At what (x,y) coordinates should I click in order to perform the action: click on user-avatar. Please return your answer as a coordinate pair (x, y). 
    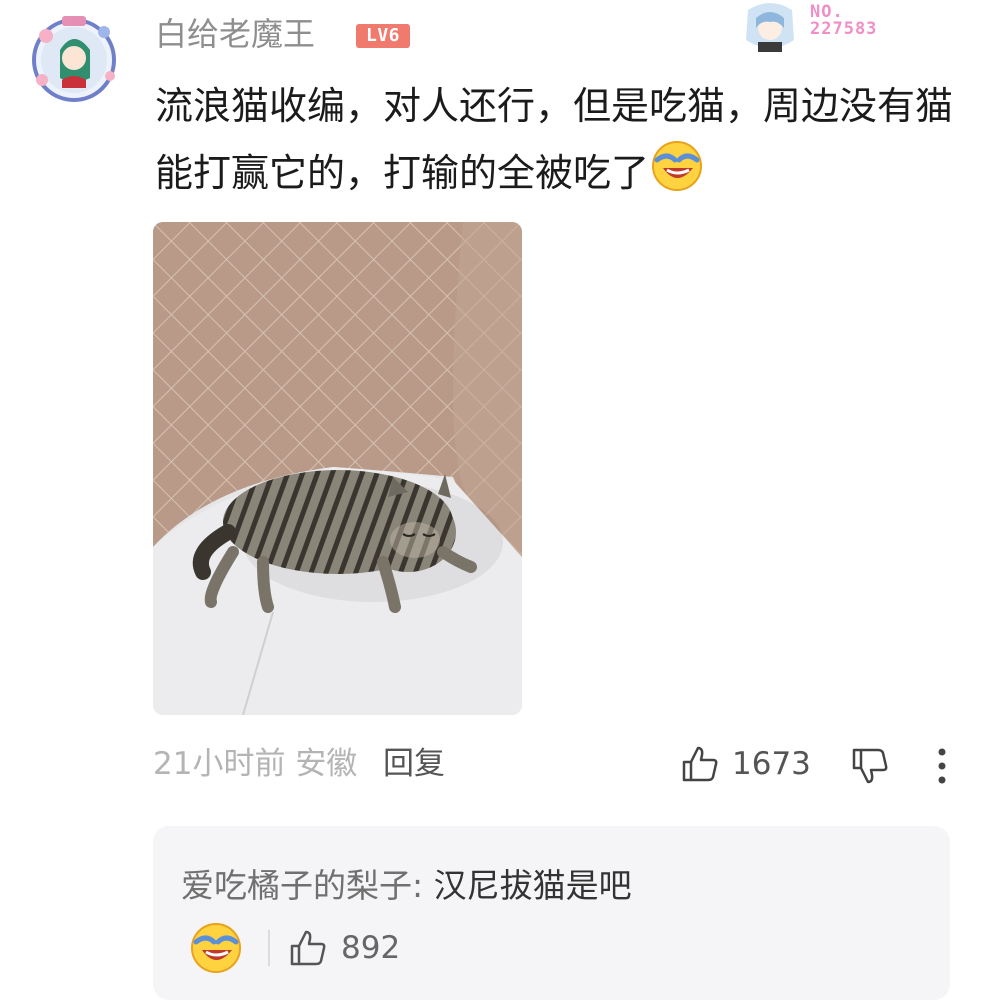
    Looking at the image, I should click on (76, 57).